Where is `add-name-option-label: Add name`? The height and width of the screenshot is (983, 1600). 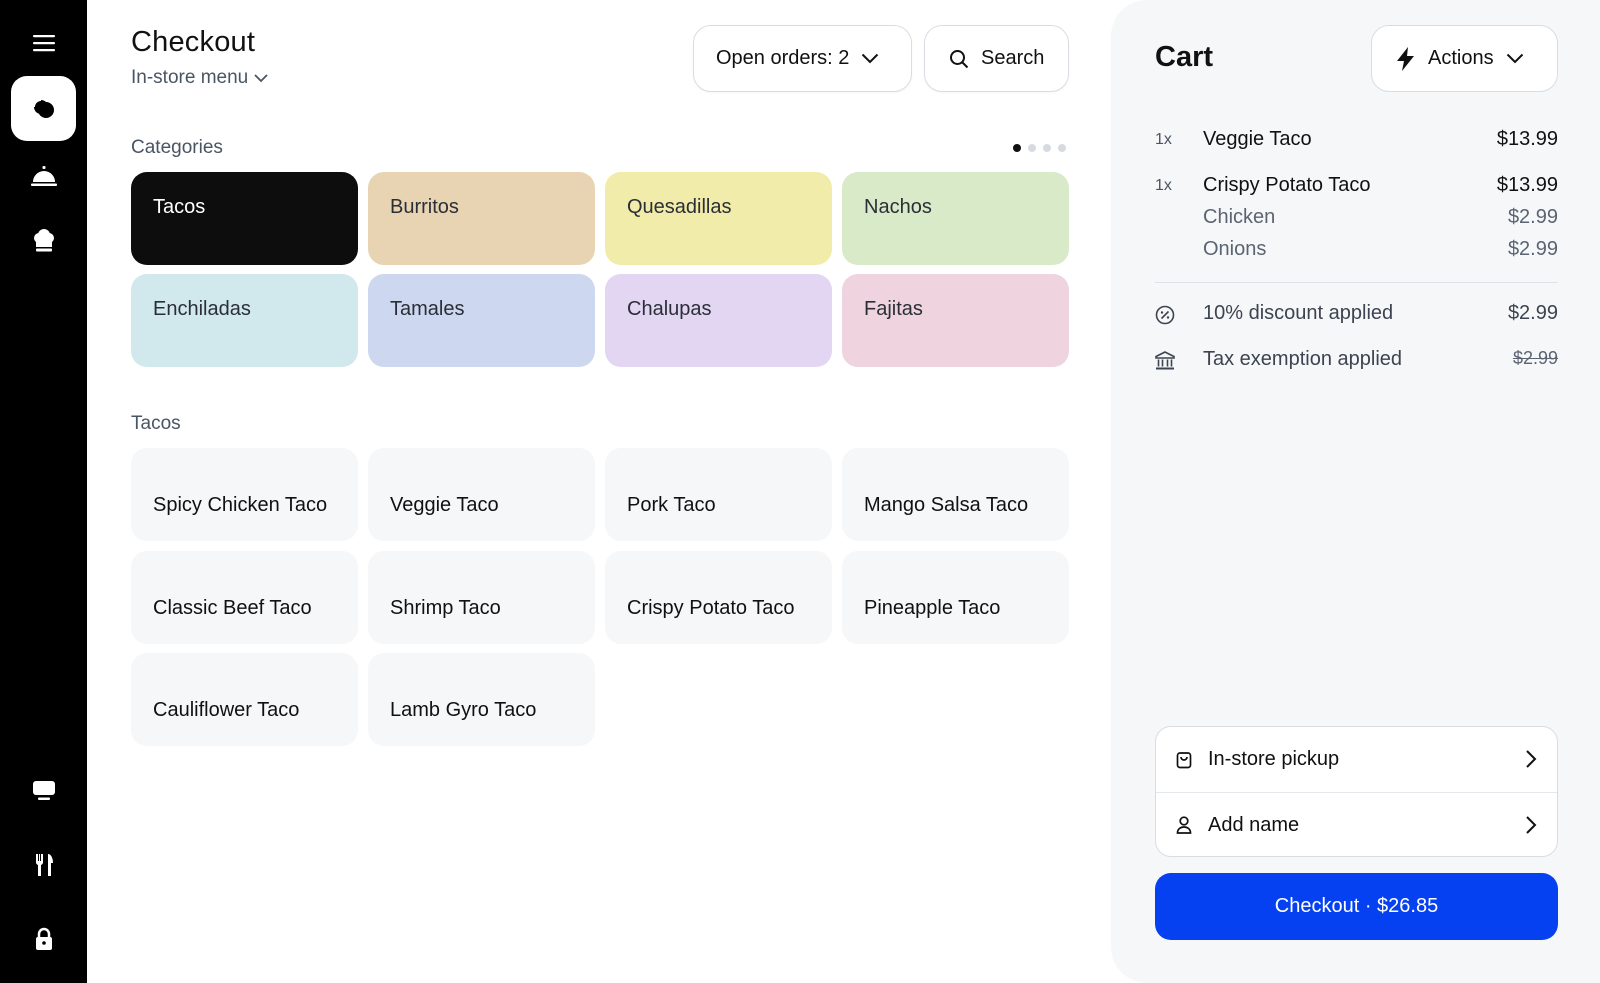 add-name-option-label: Add name is located at coordinates (1254, 824).